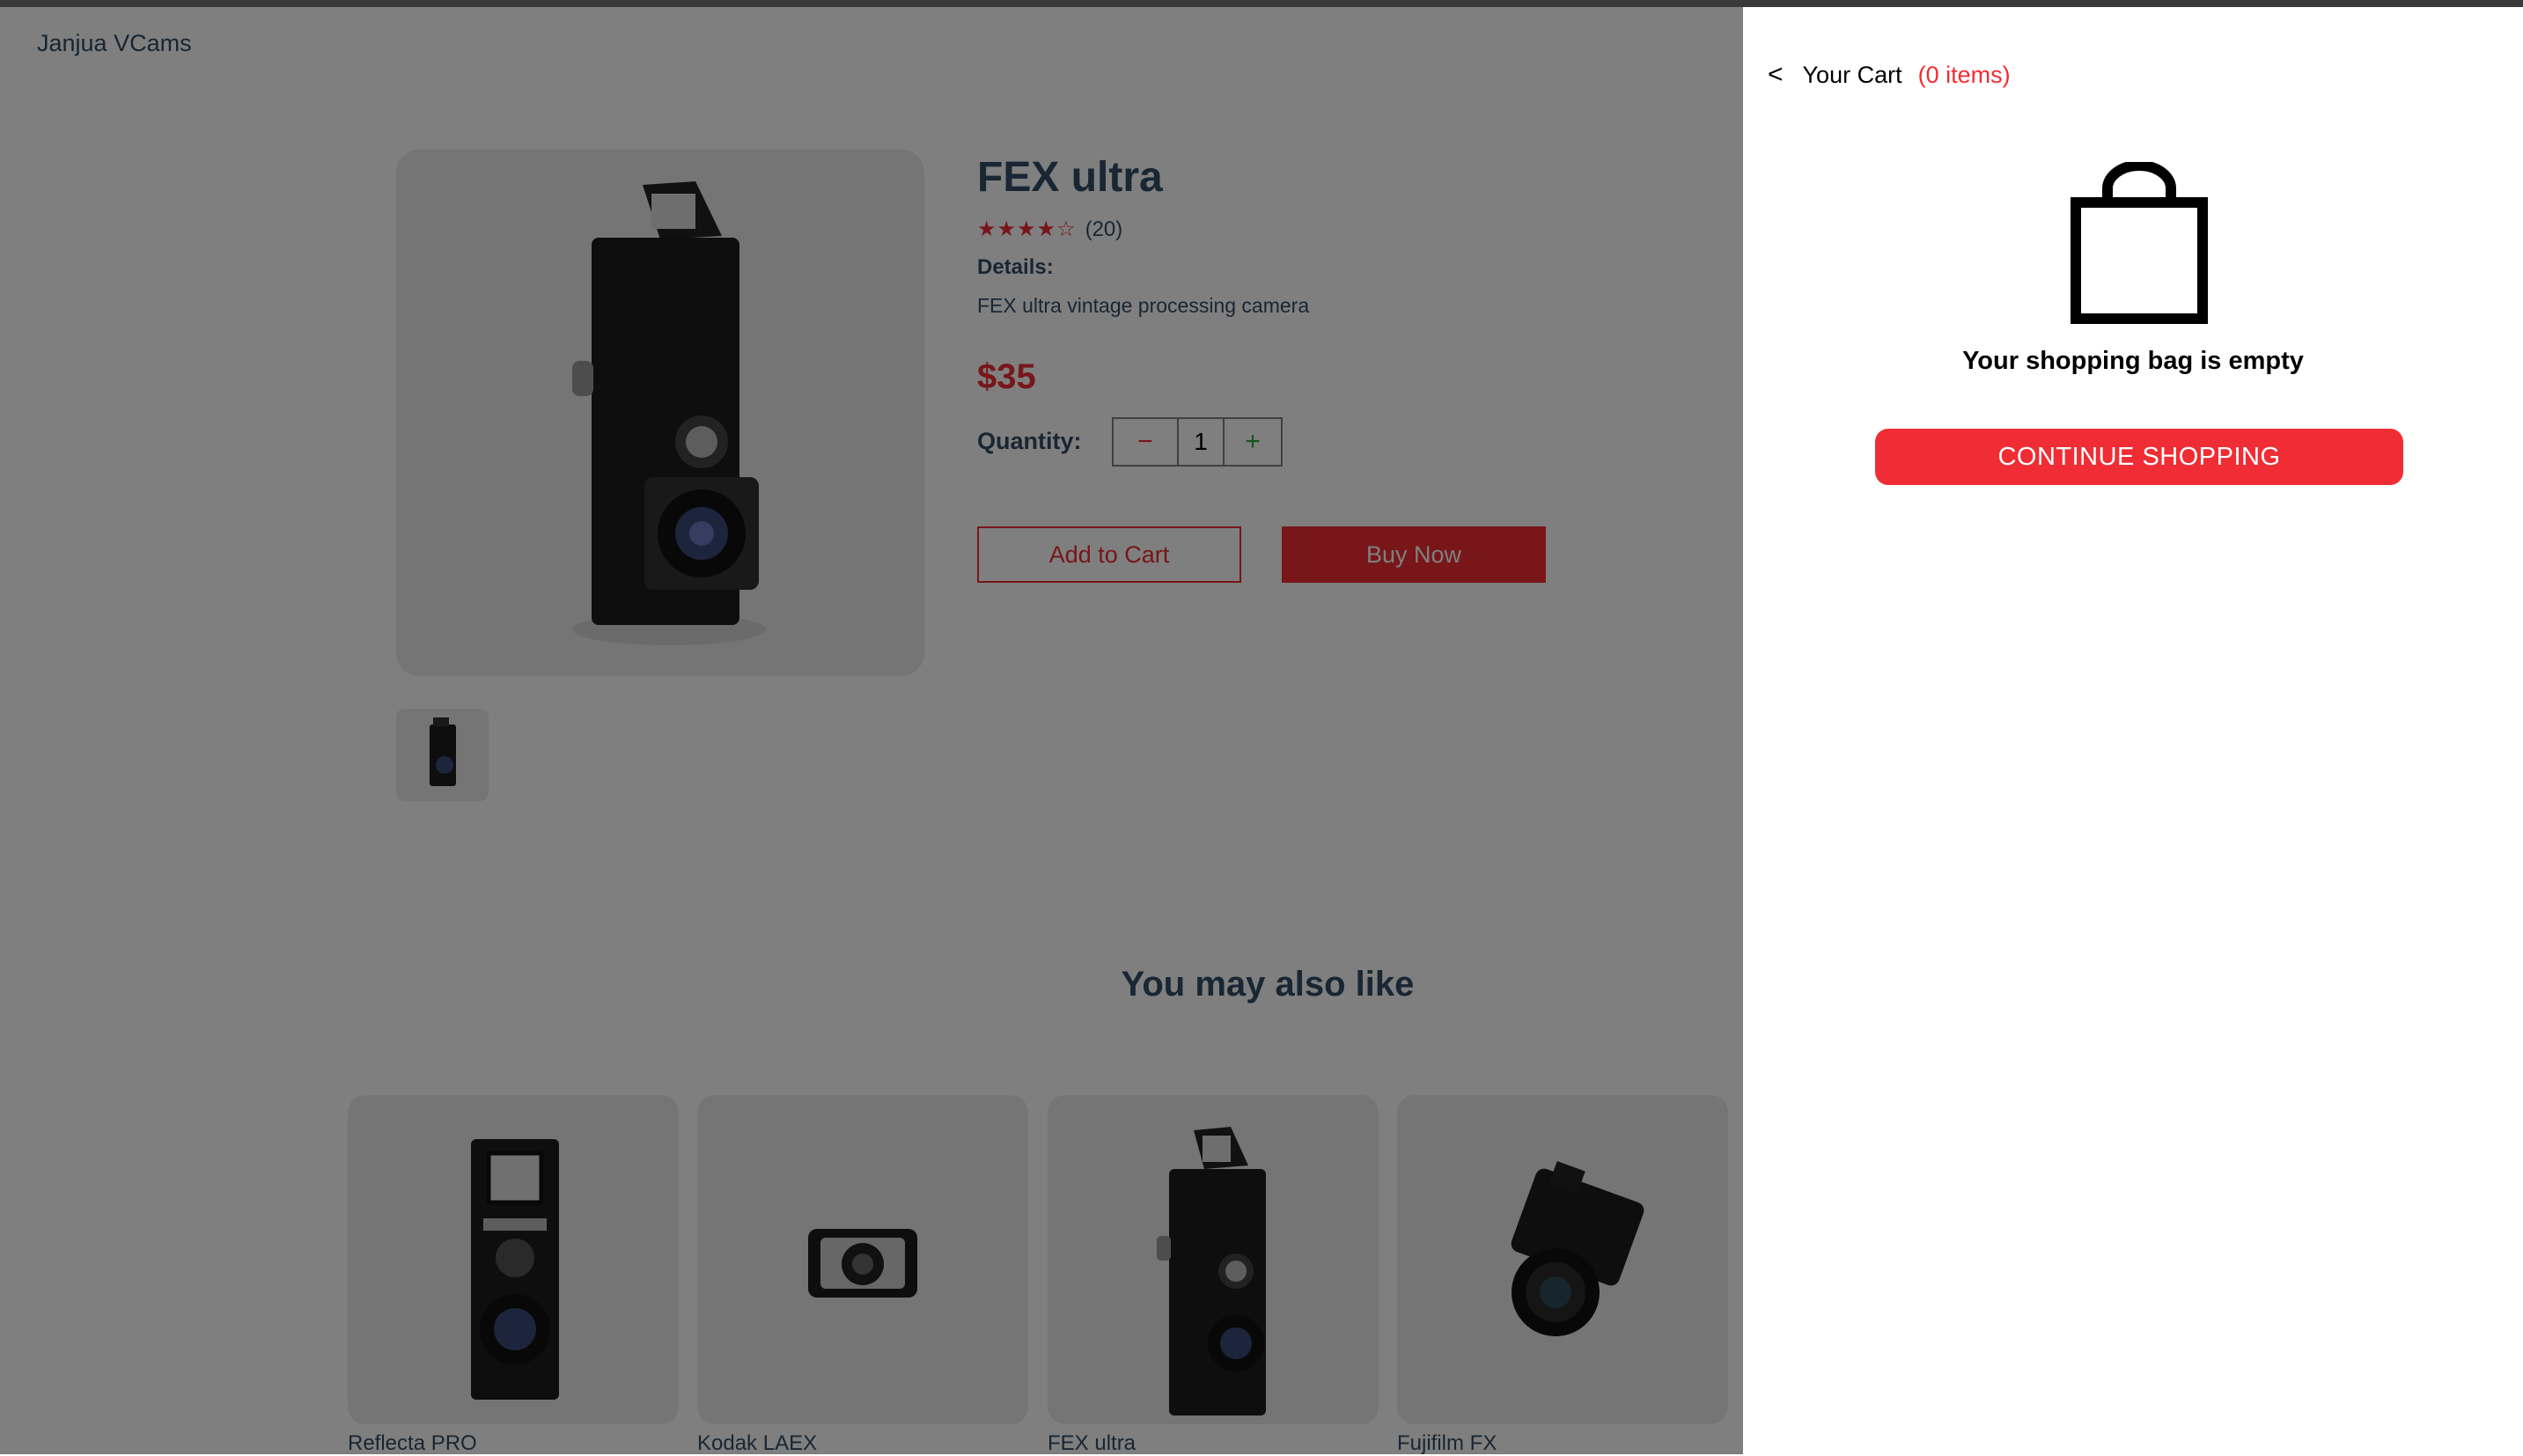  What do you see at coordinates (2140, 244) in the screenshot?
I see `shopping-bag-icon` at bounding box center [2140, 244].